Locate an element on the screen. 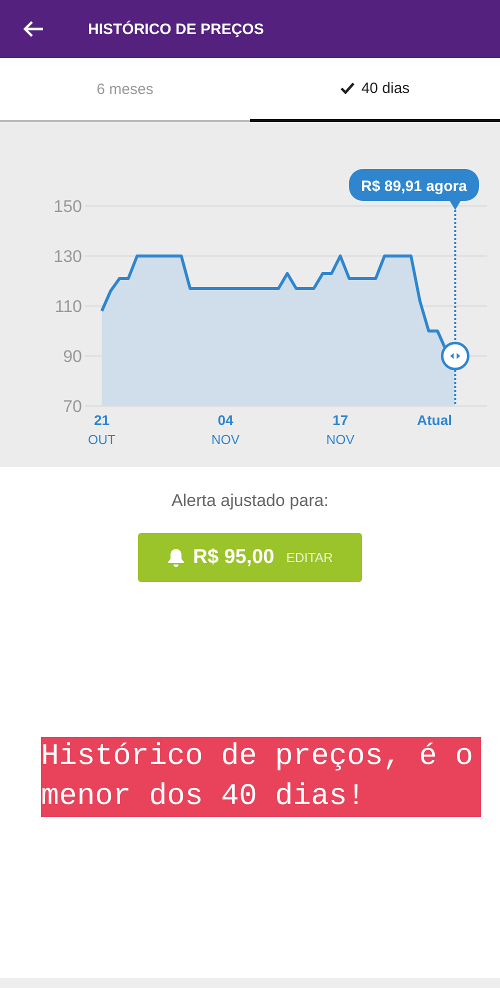 This screenshot has height=988, width=500. check-icon is located at coordinates (348, 88).